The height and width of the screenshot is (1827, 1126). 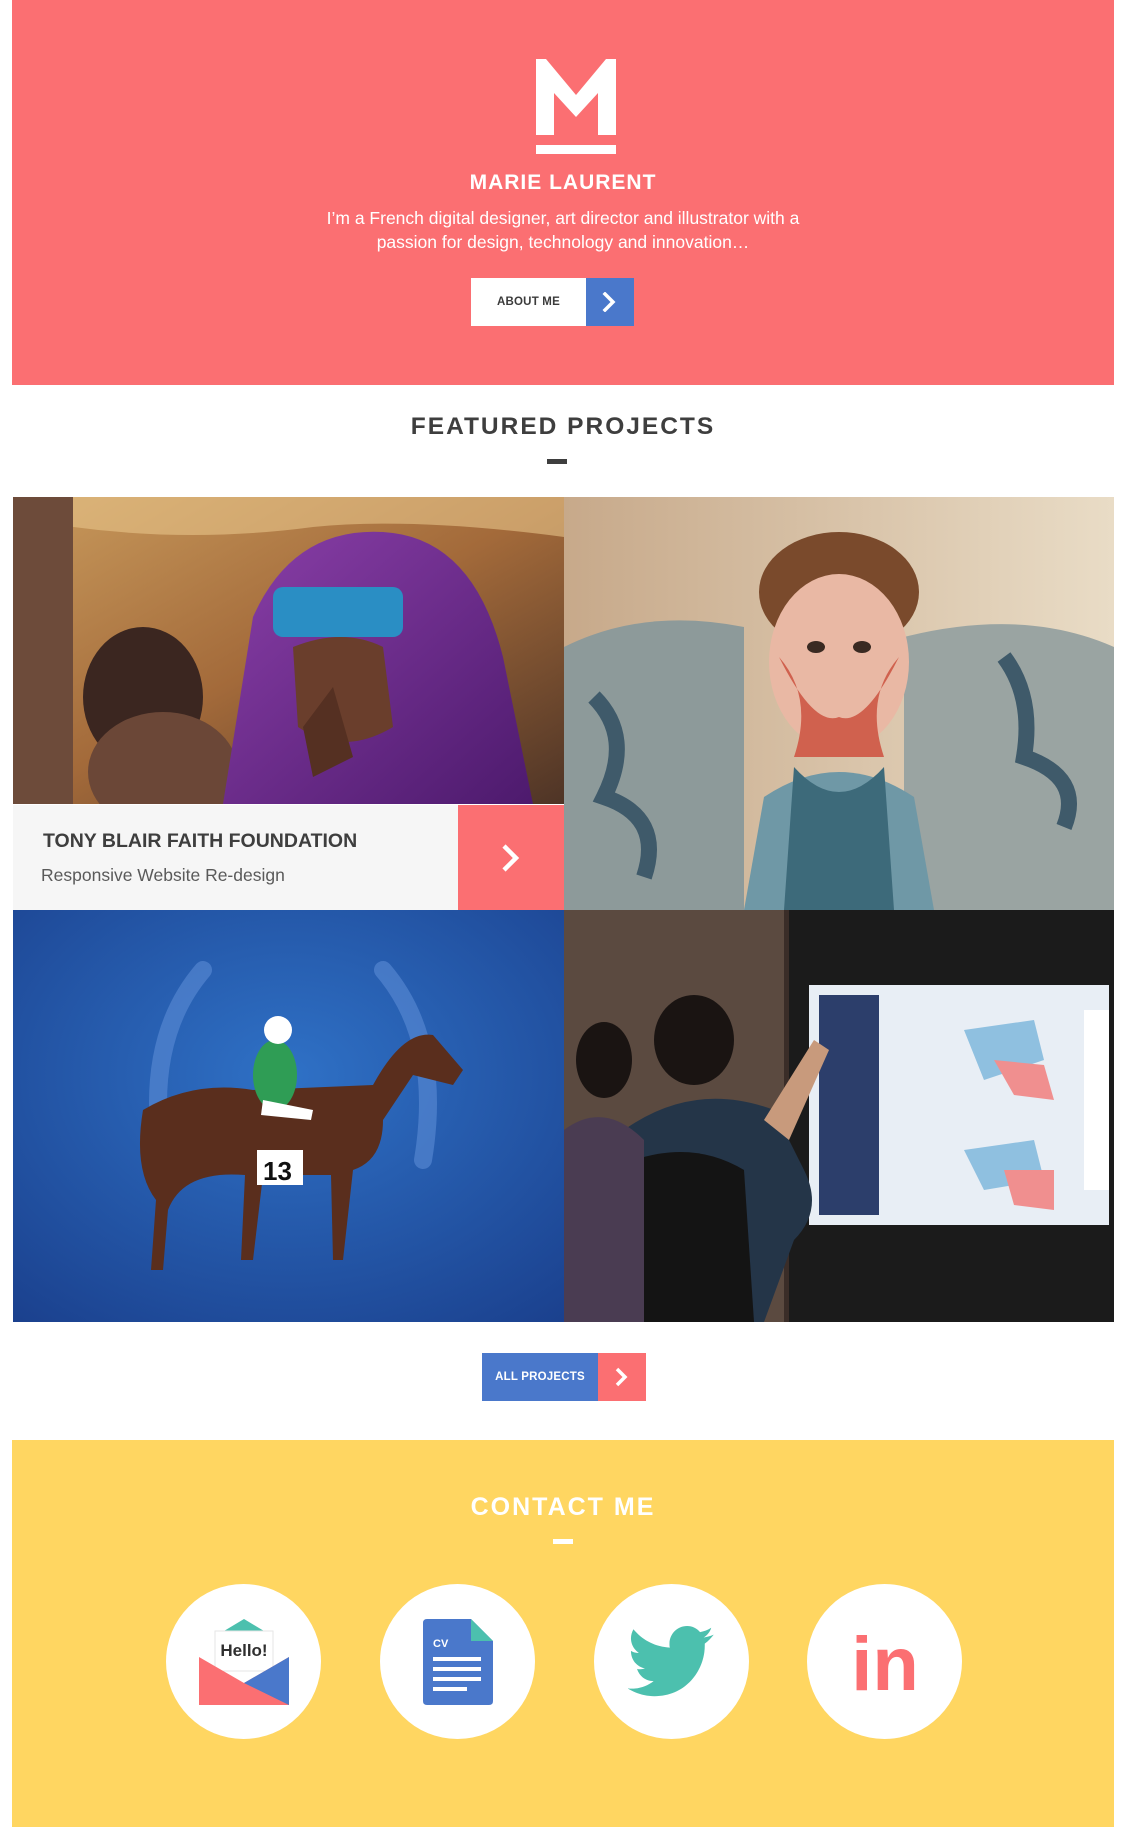 I want to click on document-text: CV, so click(x=441, y=1644).